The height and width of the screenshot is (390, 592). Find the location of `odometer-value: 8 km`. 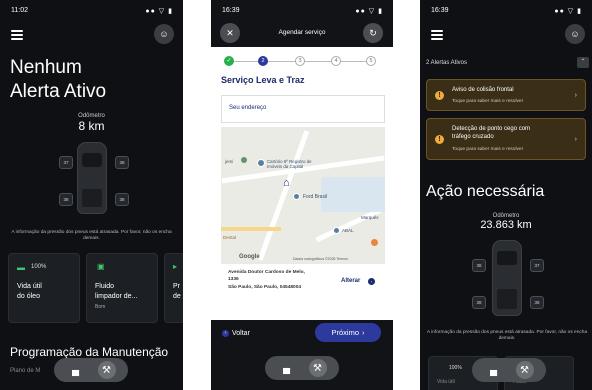

odometer-value: 8 km is located at coordinates (91, 126).